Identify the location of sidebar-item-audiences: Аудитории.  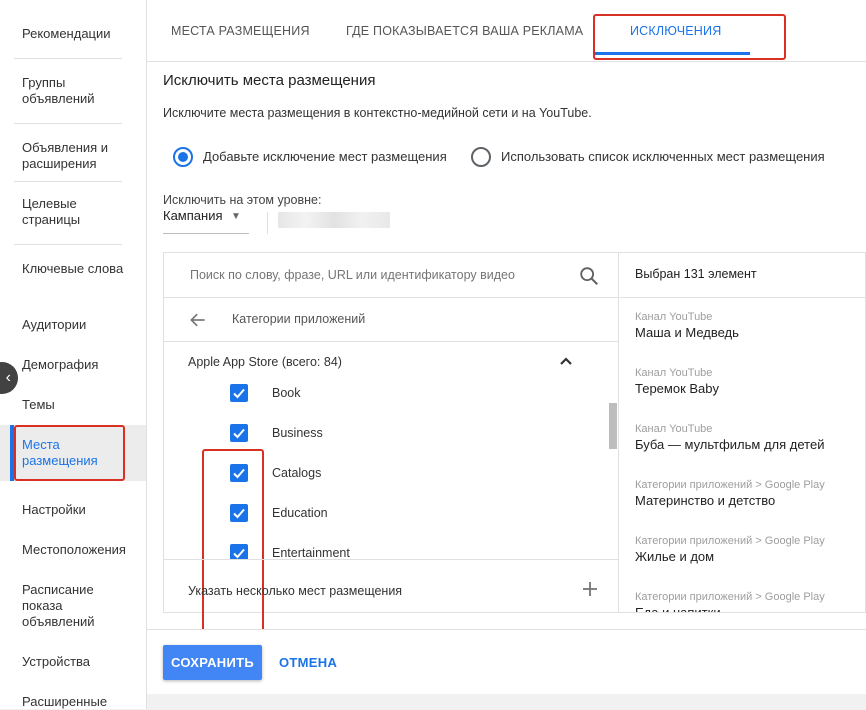
(79, 325).